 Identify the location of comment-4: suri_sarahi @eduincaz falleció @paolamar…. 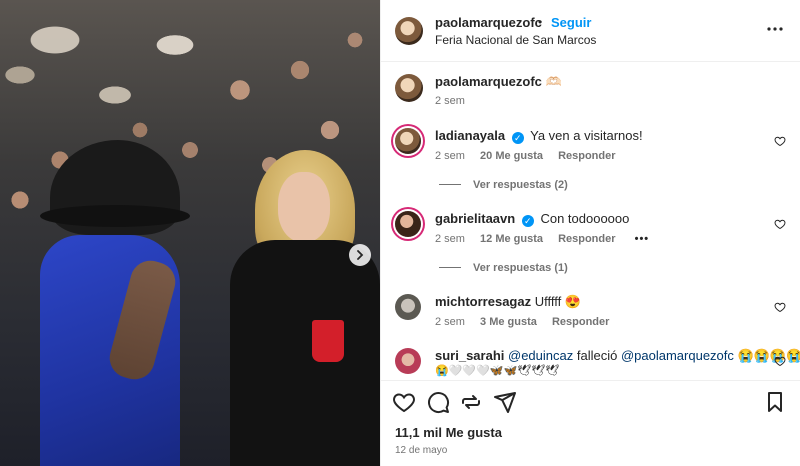
(617, 356).